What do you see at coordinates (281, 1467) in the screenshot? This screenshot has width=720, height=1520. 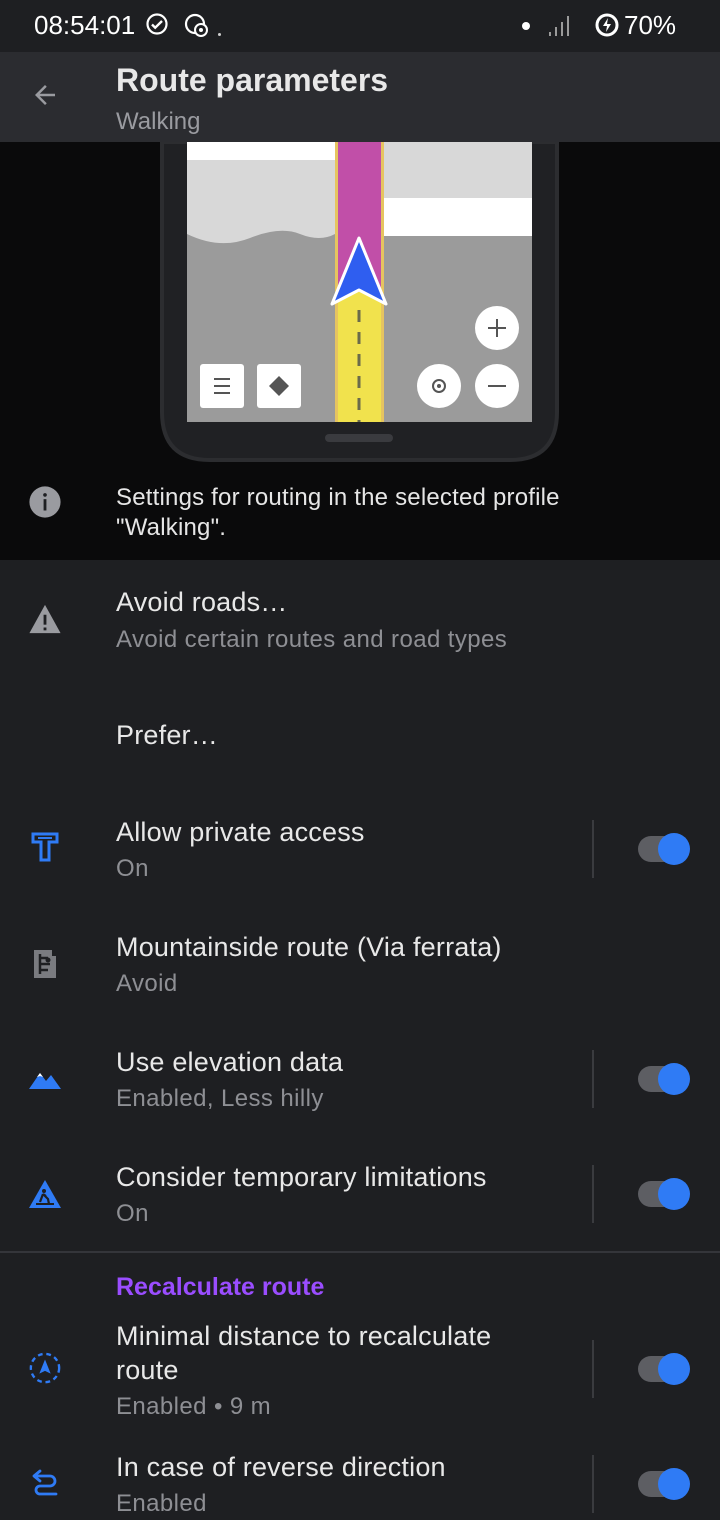 I see `reverse-direction-title: In case of reverse direction` at bounding box center [281, 1467].